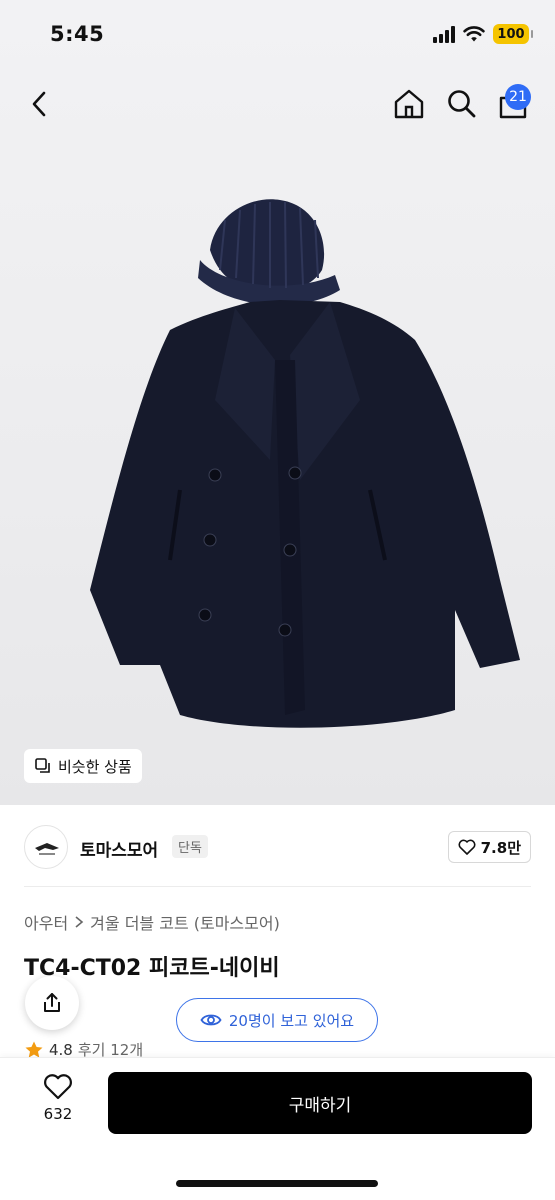  Describe the element at coordinates (518, 97) in the screenshot. I see `cart-badge: 21` at that location.